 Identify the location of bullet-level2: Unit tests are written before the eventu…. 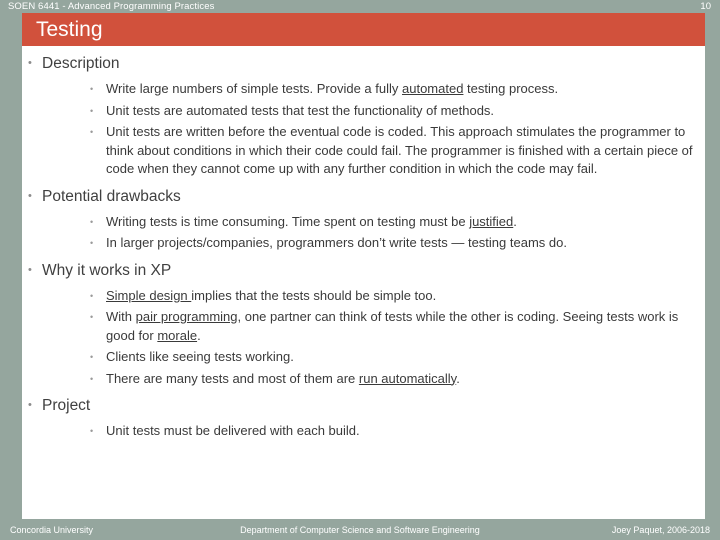
(393, 151).